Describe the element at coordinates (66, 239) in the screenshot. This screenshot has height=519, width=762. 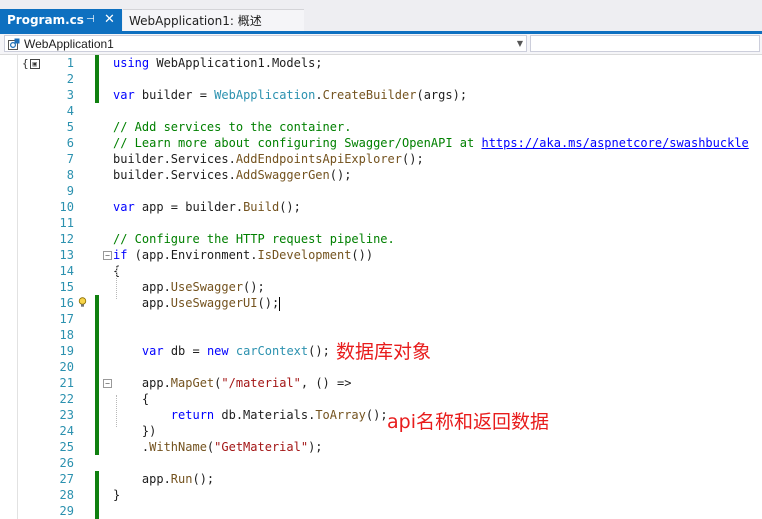
I see `line-number: 12` at that location.